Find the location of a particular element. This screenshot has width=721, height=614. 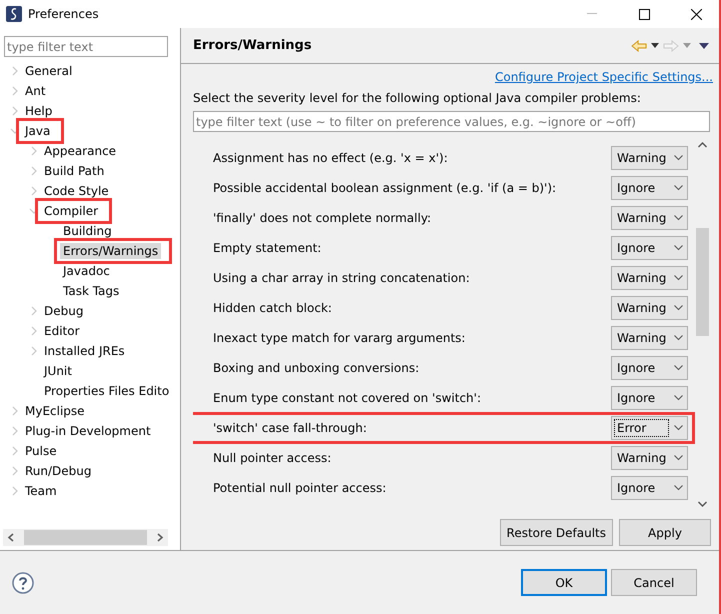

problem-label: 'switch' case fall-through: is located at coordinates (290, 428).